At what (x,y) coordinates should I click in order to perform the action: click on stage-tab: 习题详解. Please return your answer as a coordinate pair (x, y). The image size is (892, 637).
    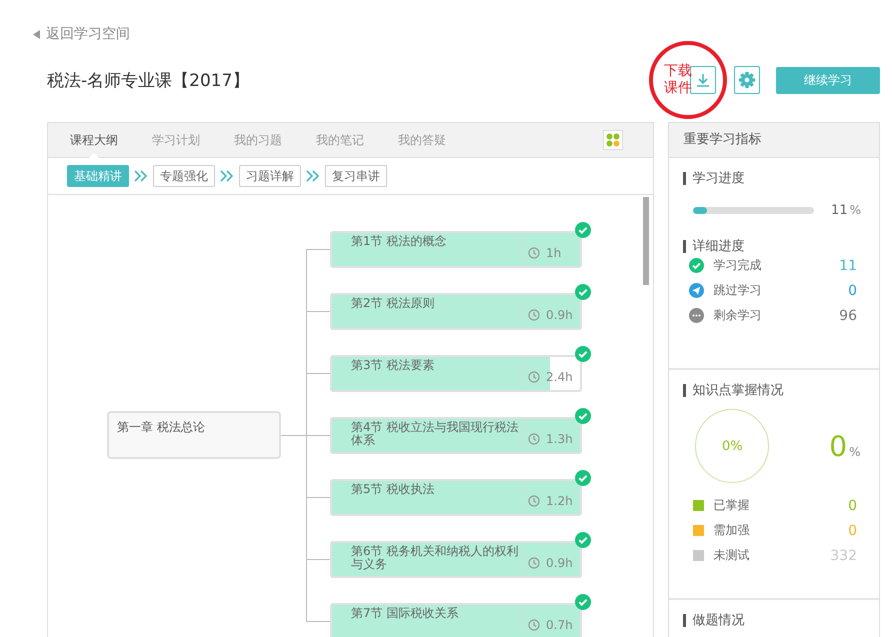
    Looking at the image, I should click on (270, 176).